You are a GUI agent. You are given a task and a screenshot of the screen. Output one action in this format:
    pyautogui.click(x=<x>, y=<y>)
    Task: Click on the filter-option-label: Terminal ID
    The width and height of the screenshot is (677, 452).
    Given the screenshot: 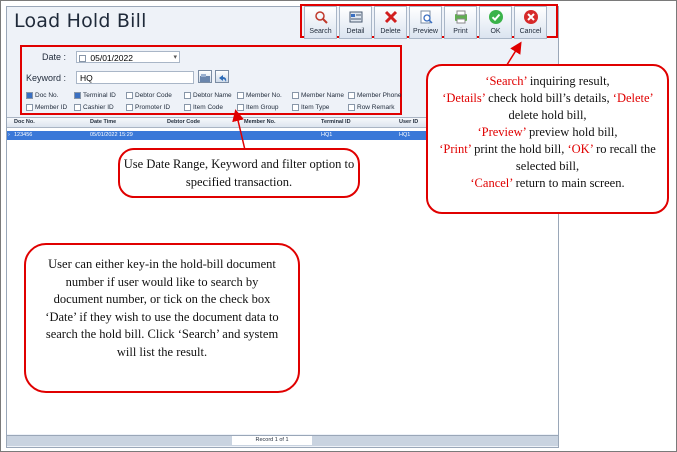 What is the action you would take?
    pyautogui.click(x=99, y=95)
    